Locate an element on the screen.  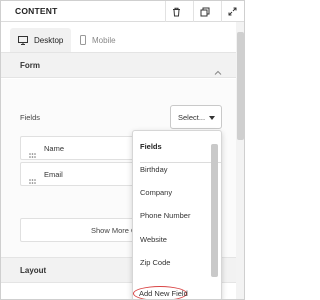
show-more-button: Show More O is located at coordinates (80, 230).